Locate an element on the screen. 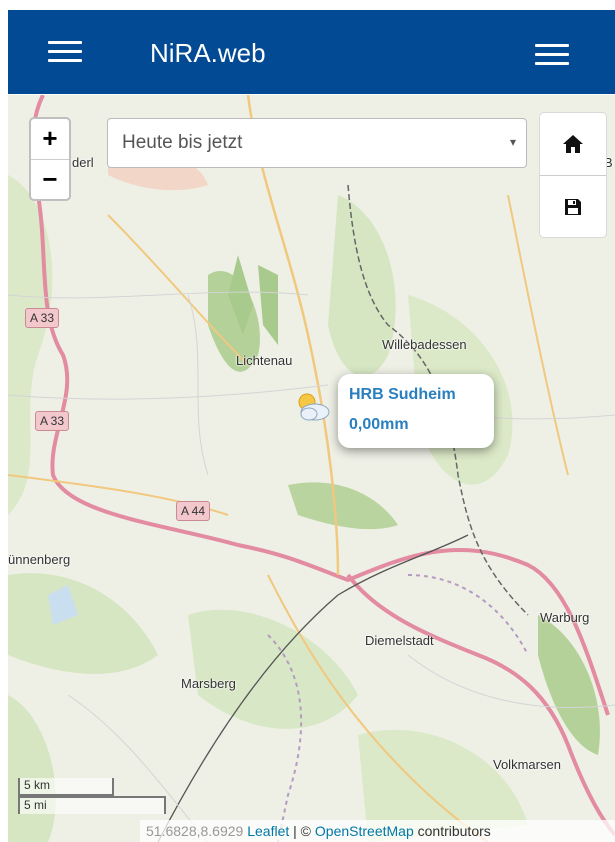 Image resolution: width=615 pixels, height=842 pixels. chevron-down-icon: ▾ is located at coordinates (512, 142).